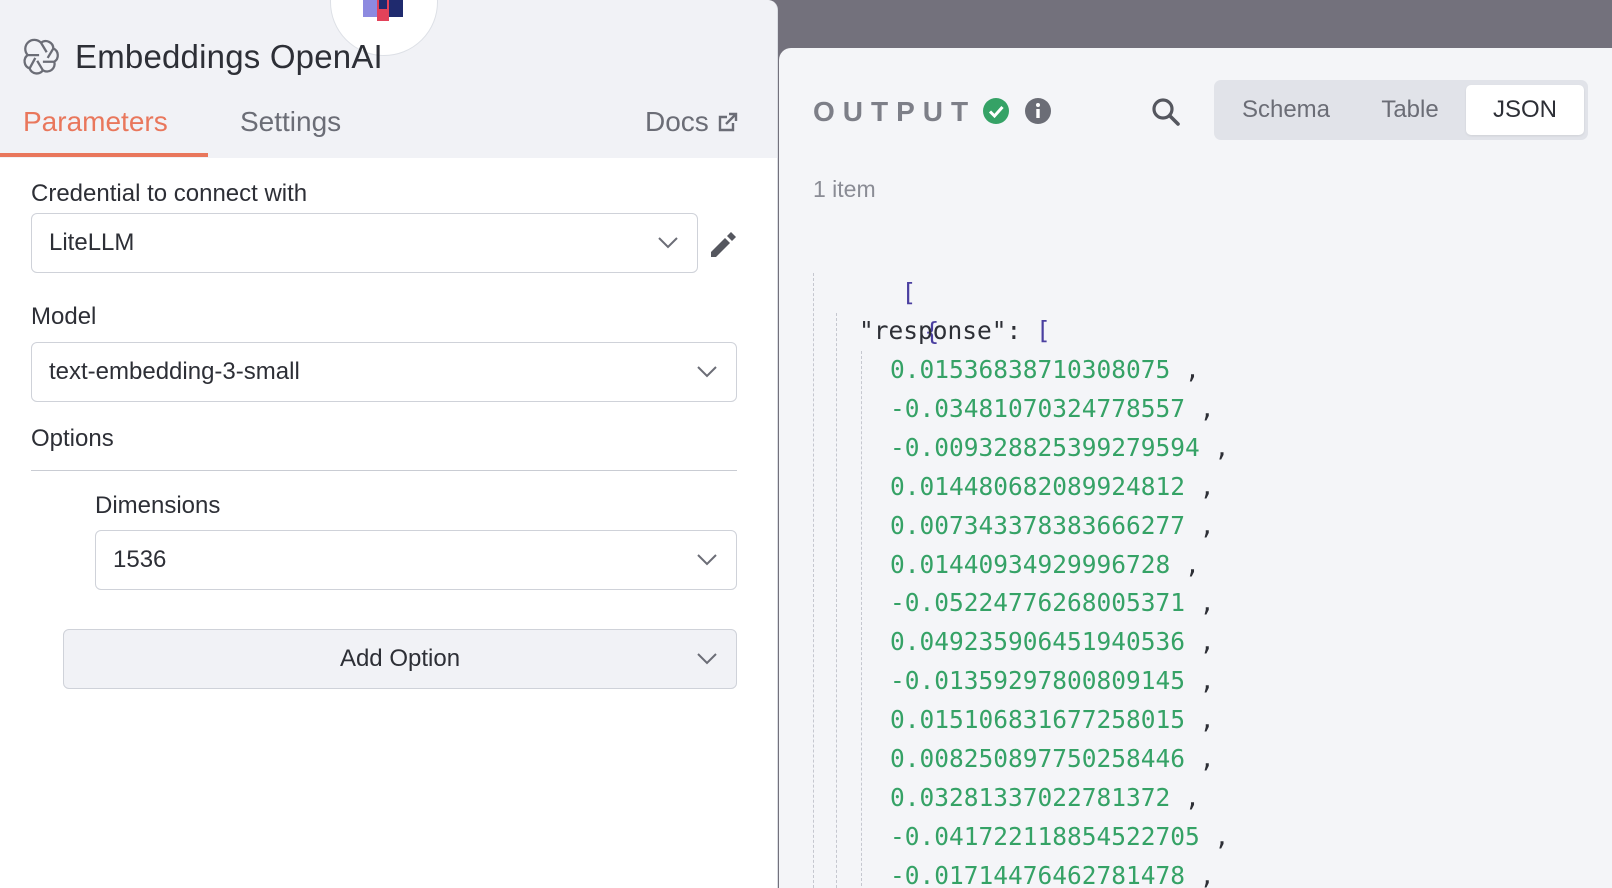  I want to click on add-option-label: Add Option, so click(400, 658).